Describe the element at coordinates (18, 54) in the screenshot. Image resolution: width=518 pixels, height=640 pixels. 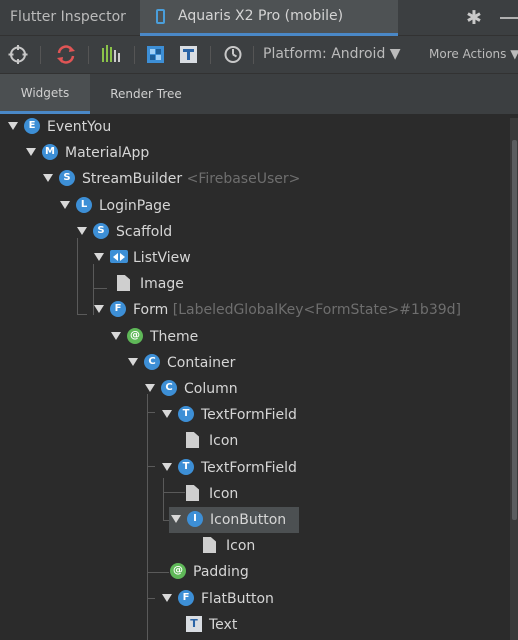
I see `select-widget-icon` at that location.